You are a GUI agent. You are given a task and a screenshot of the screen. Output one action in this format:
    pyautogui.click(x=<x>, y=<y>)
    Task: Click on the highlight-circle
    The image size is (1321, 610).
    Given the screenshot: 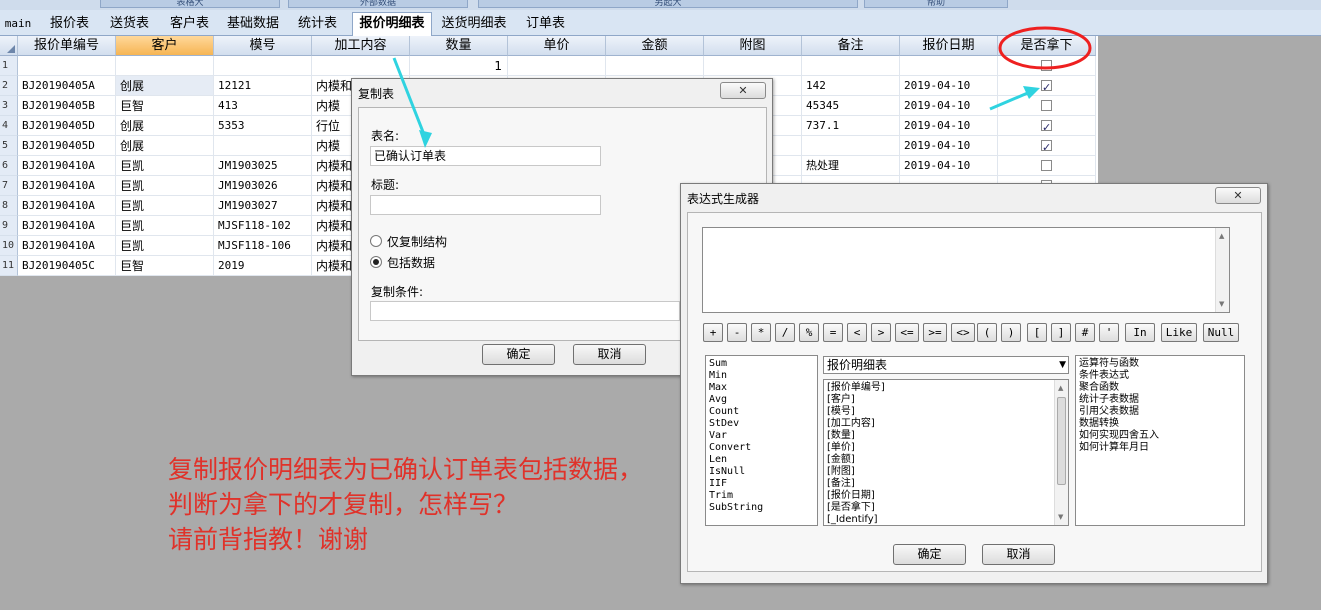 What is the action you would take?
    pyautogui.click(x=1045, y=48)
    